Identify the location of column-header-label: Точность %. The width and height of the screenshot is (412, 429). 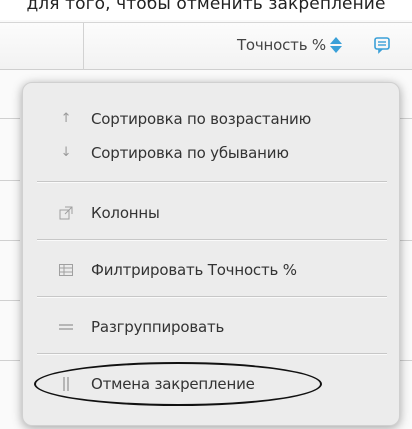
(281, 45).